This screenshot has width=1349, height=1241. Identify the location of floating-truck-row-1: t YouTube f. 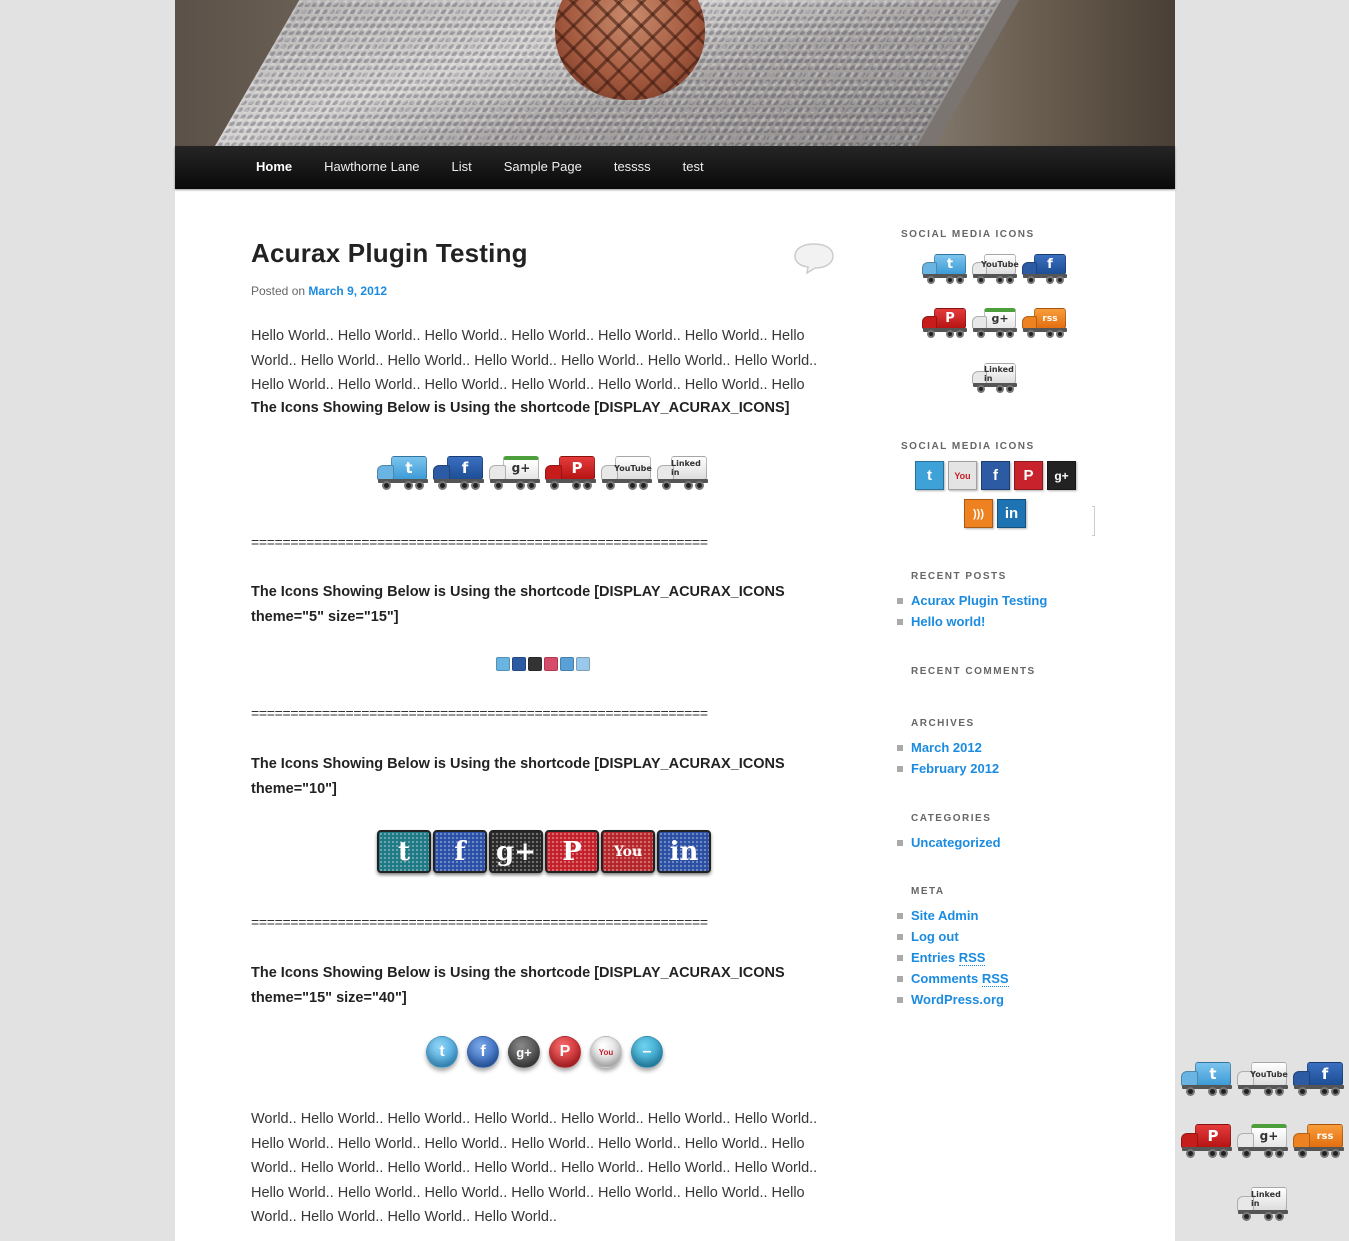
(1263, 1079).